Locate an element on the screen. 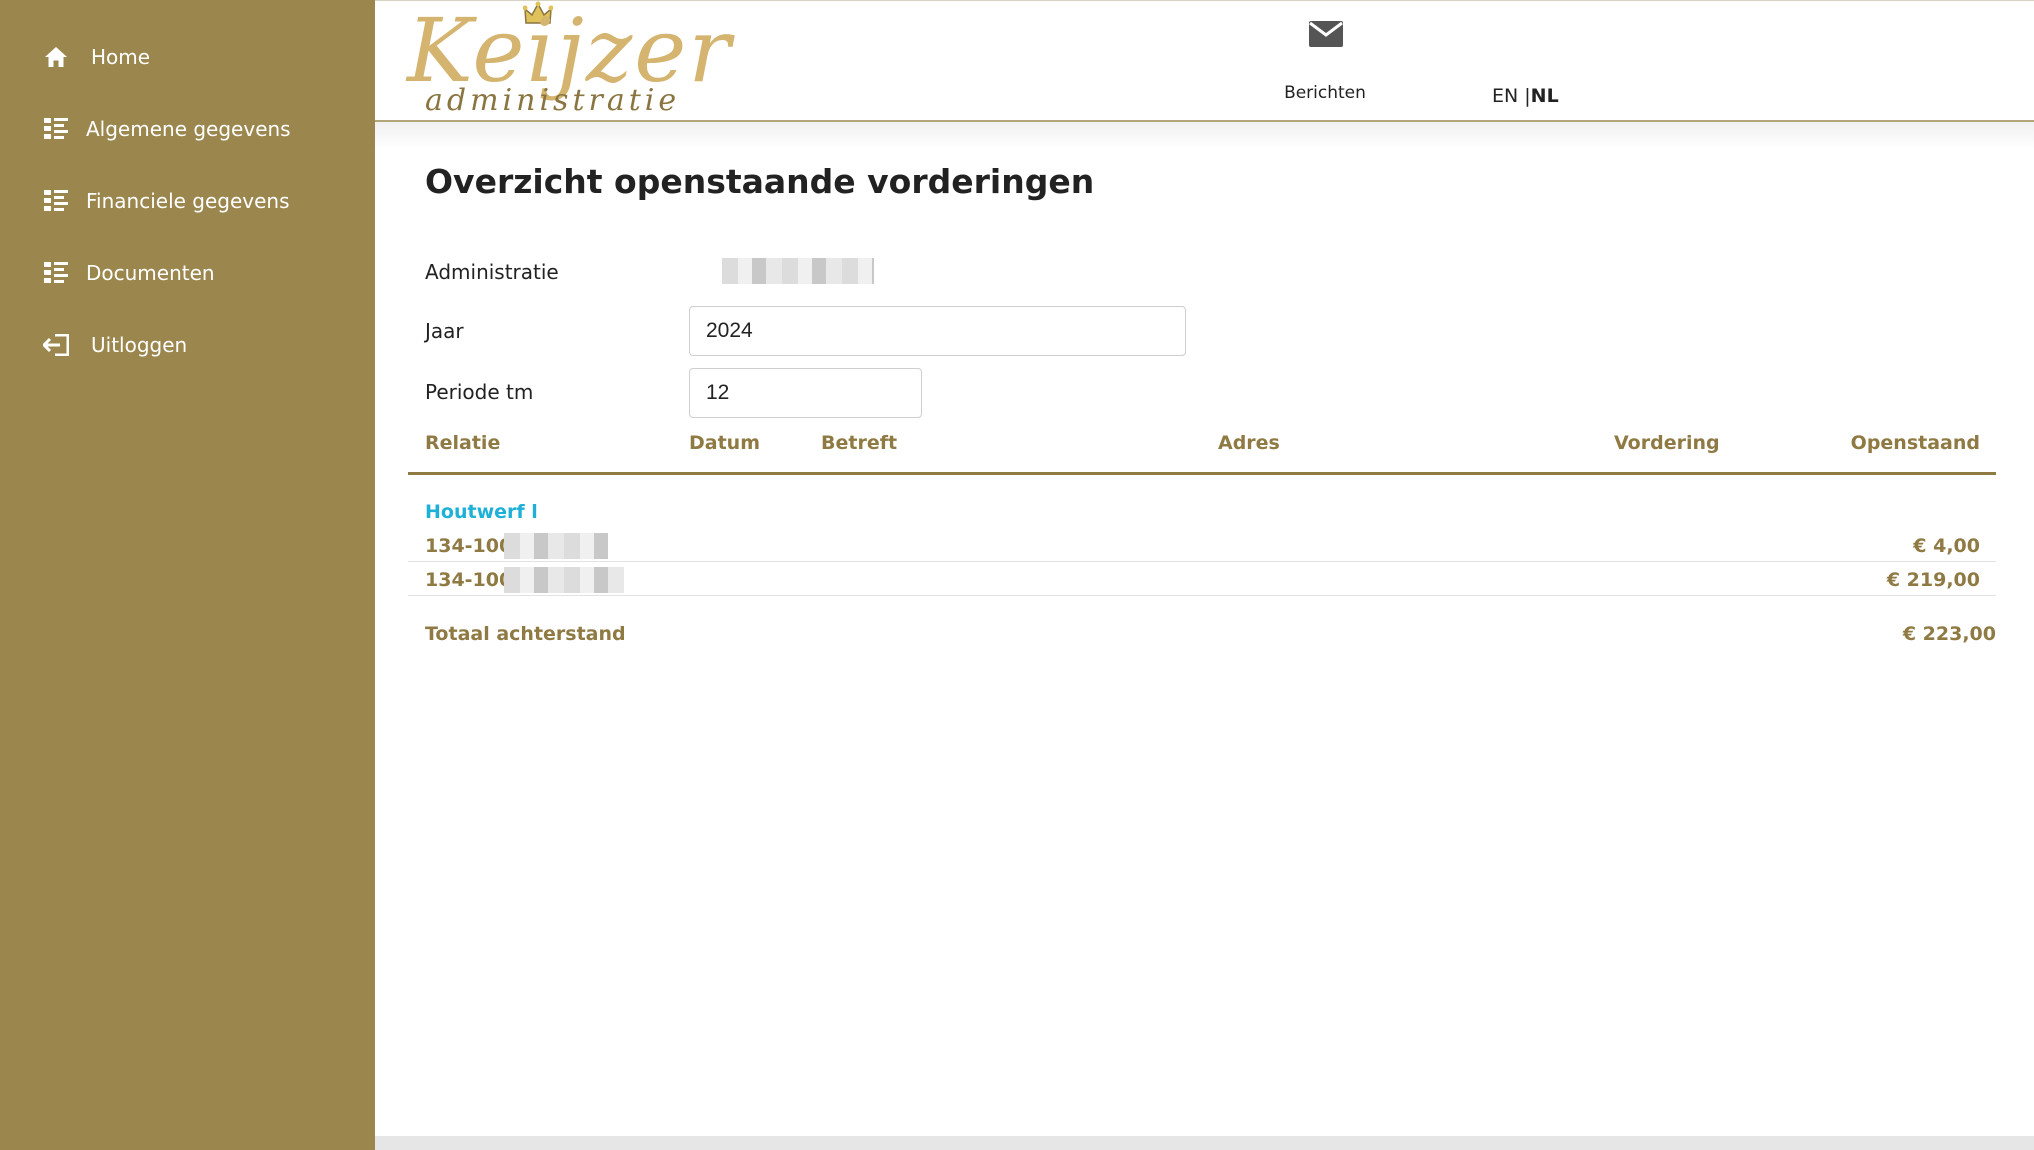  total-value: € 223,00 is located at coordinates (1949, 634).